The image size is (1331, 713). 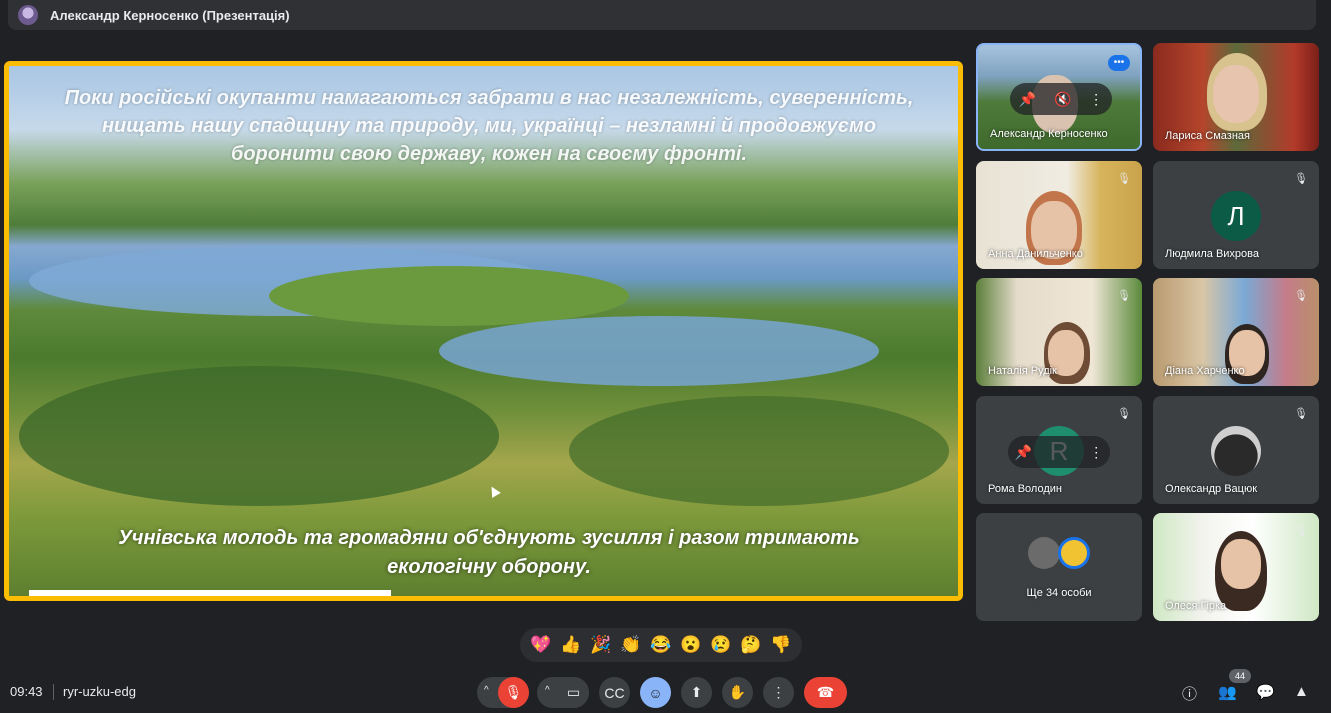 I want to click on participant-name: Анна Данильченко, so click(x=1035, y=254).